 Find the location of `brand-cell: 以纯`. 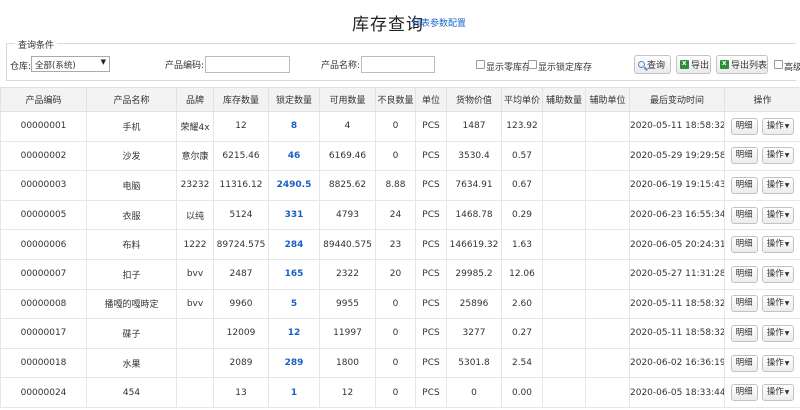

brand-cell: 以纯 is located at coordinates (195, 215).